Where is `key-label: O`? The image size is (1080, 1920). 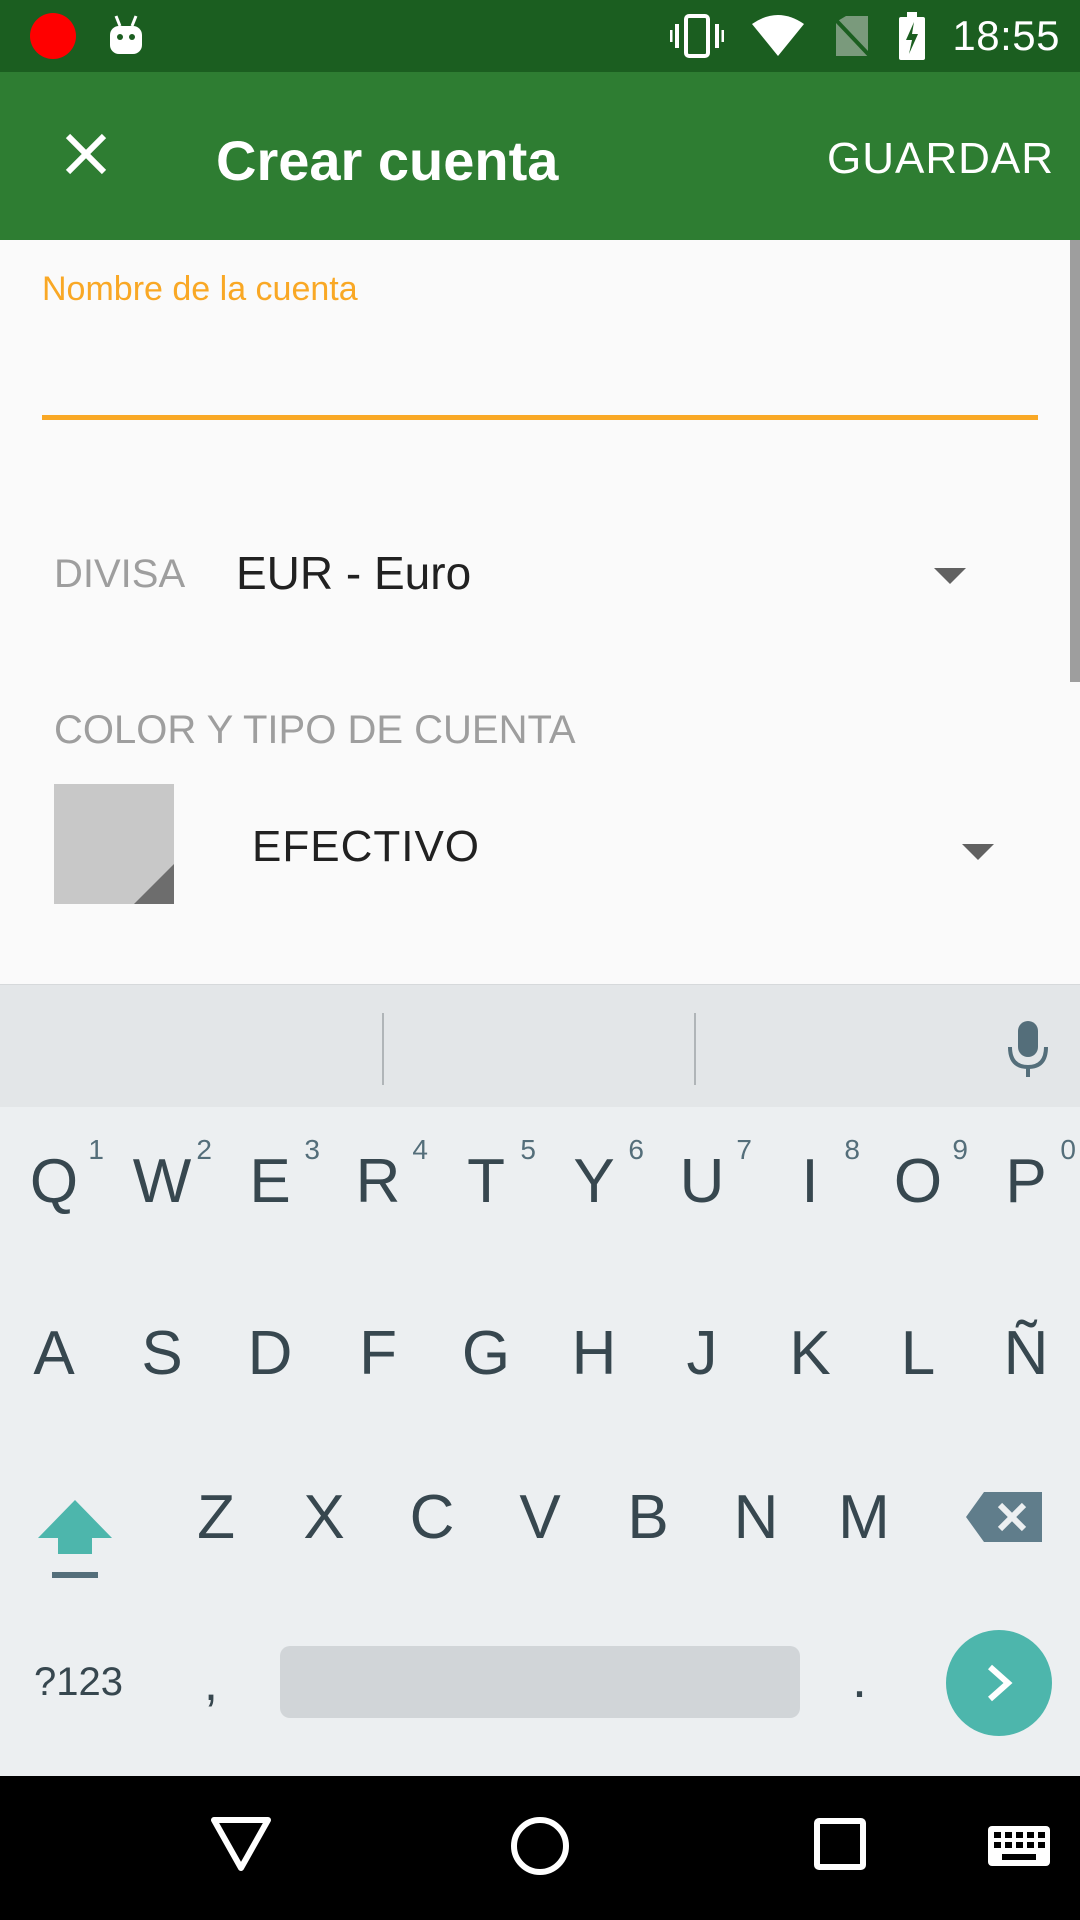
key-label: O is located at coordinates (918, 1181).